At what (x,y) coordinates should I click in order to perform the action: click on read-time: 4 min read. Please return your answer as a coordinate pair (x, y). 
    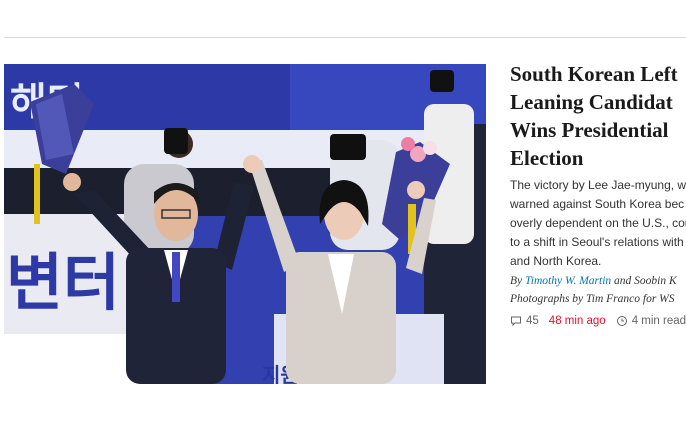
    Looking at the image, I should click on (651, 321).